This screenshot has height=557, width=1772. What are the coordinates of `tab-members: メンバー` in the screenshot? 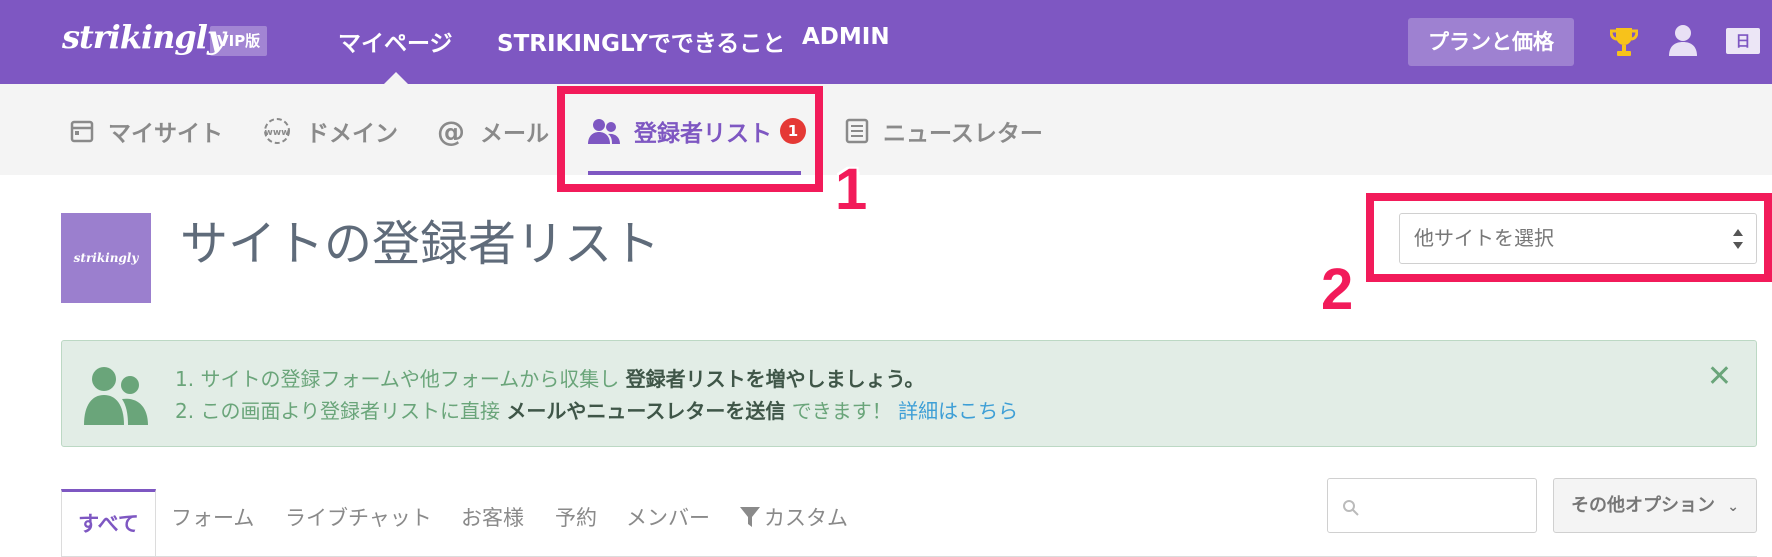 It's located at (668, 517).